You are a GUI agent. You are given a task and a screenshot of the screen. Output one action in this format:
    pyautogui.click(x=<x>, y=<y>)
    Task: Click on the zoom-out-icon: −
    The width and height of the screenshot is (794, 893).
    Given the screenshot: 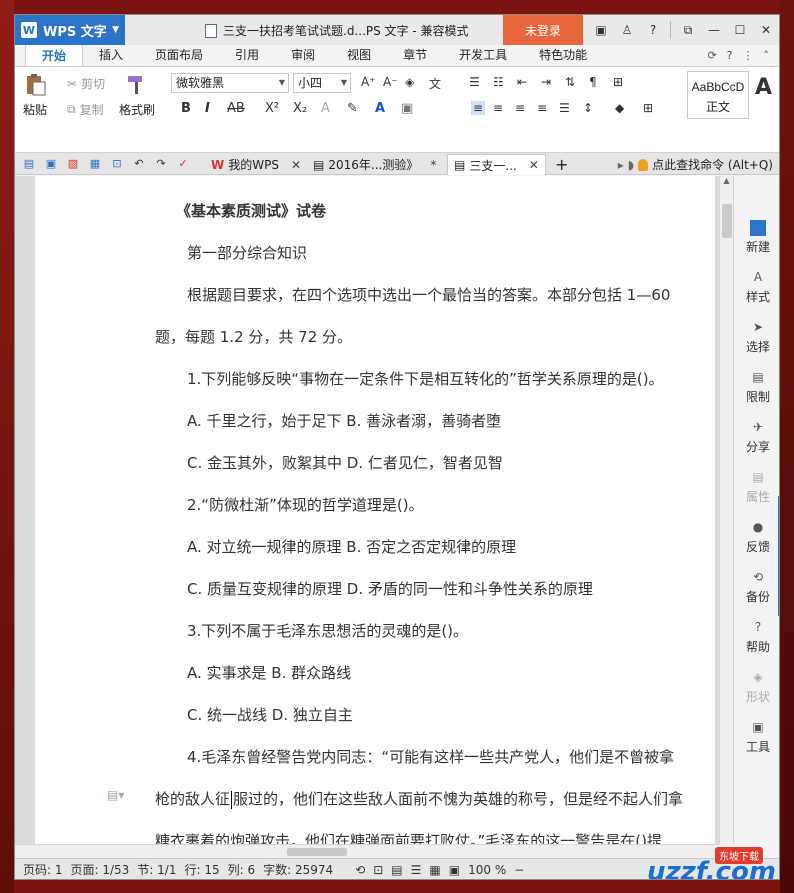 What is the action you would take?
    pyautogui.click(x=519, y=870)
    